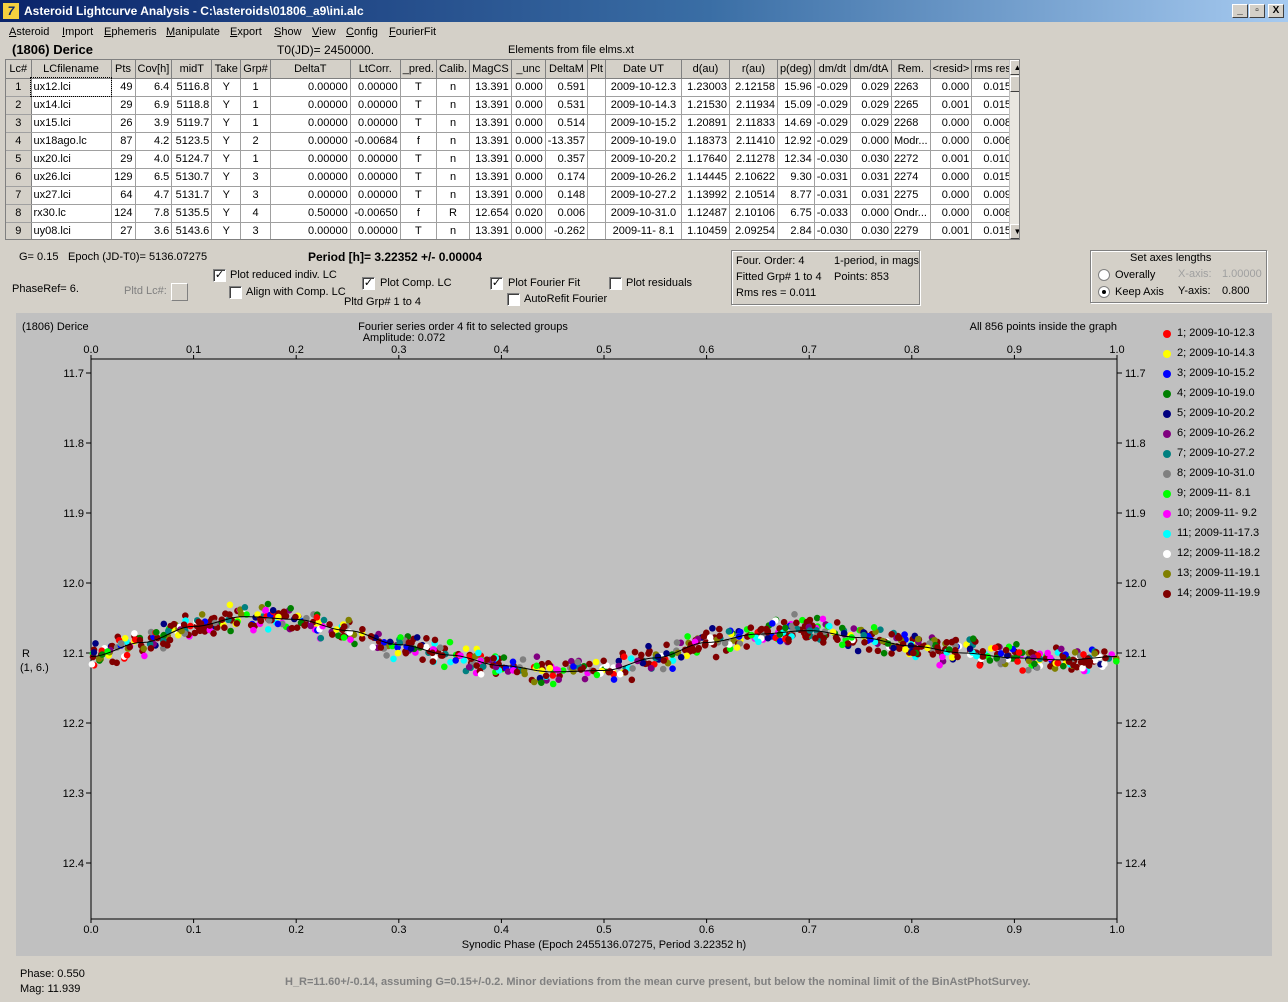 The width and height of the screenshot is (1288, 1002). Describe the element at coordinates (1216, 473) in the screenshot. I see `legend-label: 8; 2009-10-31.0` at that location.